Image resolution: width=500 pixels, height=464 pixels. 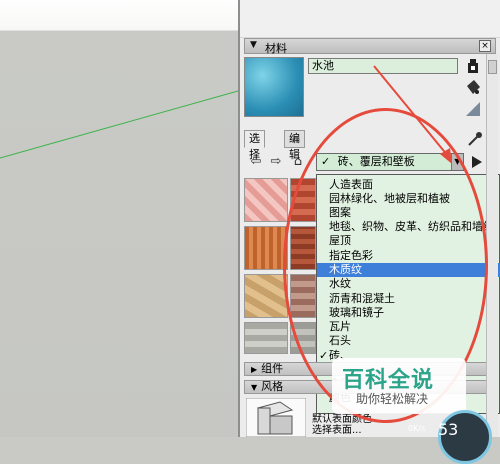 I want to click on close-icon: ×, so click(x=485, y=46).